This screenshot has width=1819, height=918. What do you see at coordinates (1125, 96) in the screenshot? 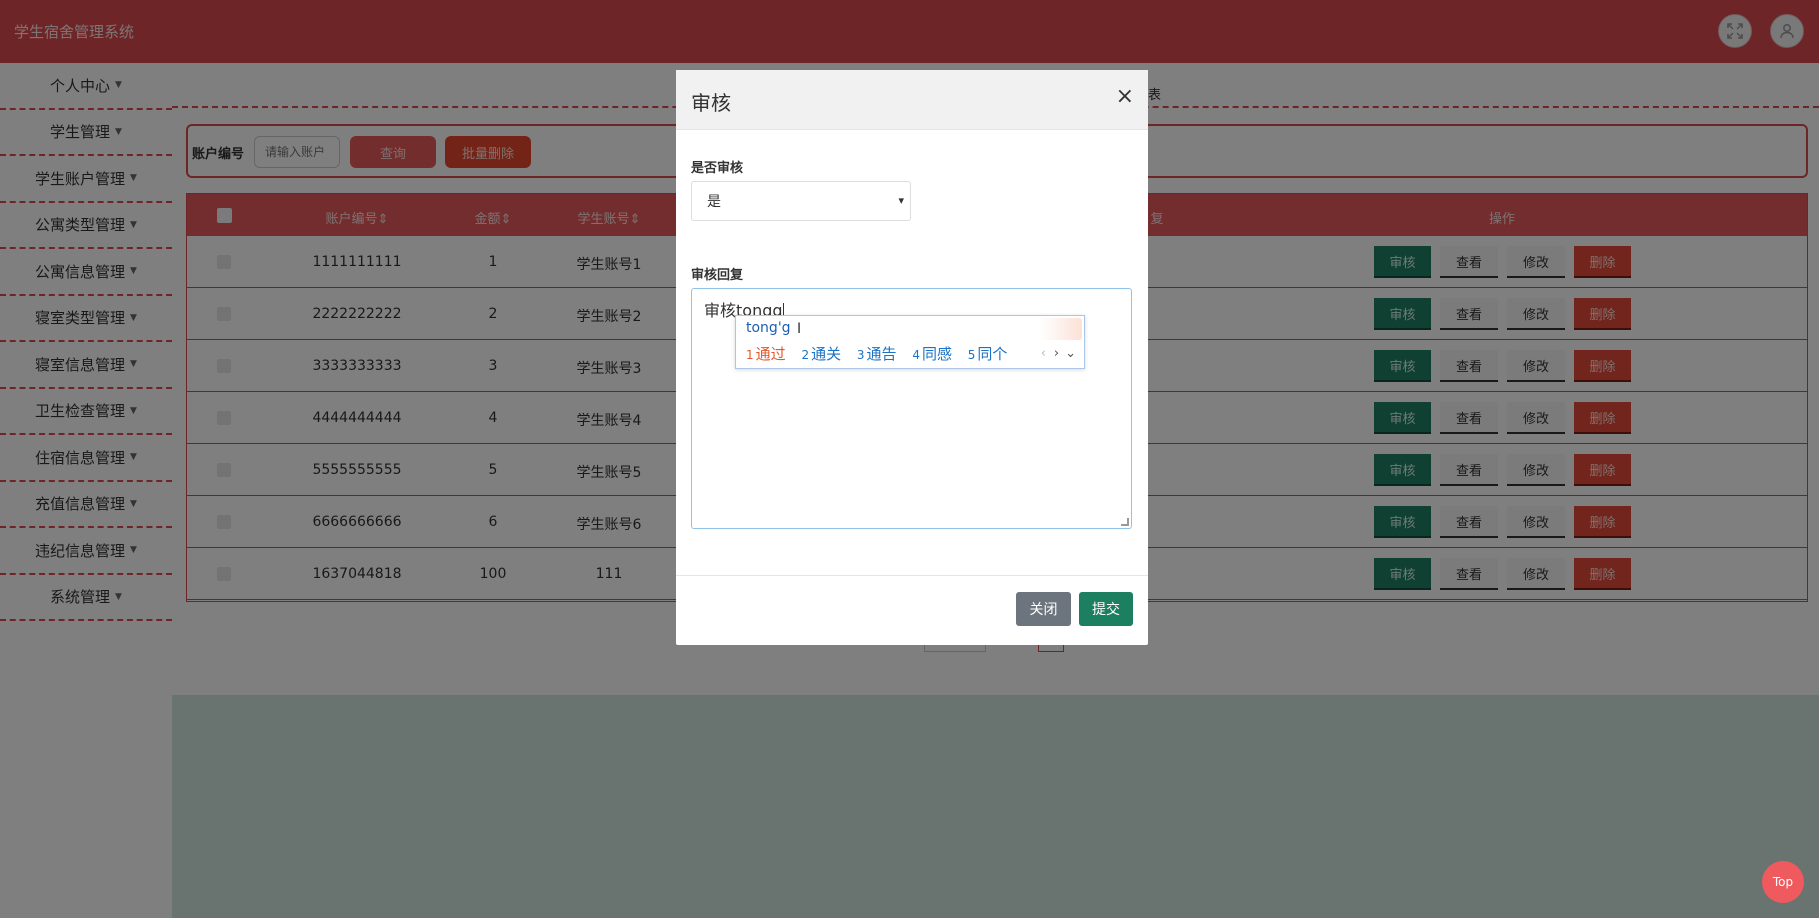
I see `close-icon: ×` at bounding box center [1125, 96].